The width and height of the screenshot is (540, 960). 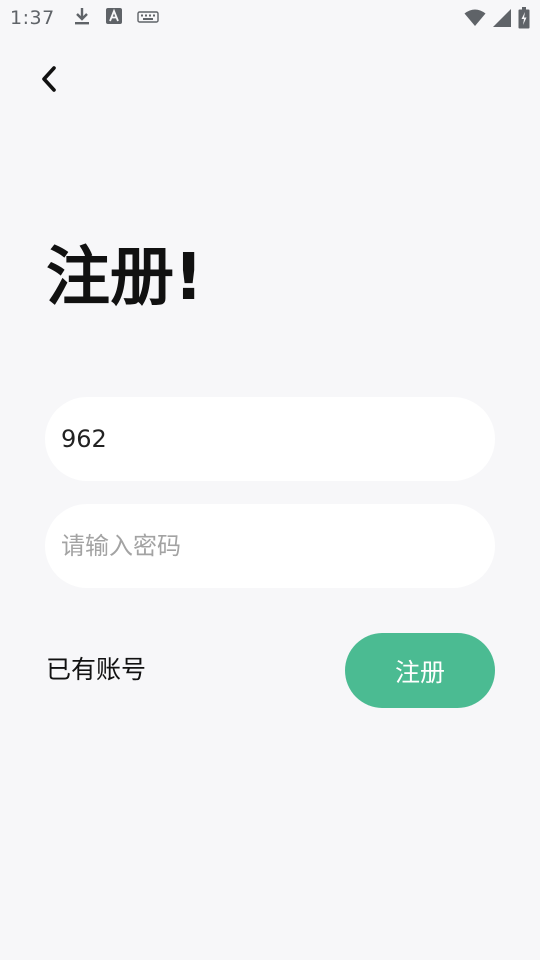 What do you see at coordinates (147, 18) in the screenshot?
I see `keyboard-icon` at bounding box center [147, 18].